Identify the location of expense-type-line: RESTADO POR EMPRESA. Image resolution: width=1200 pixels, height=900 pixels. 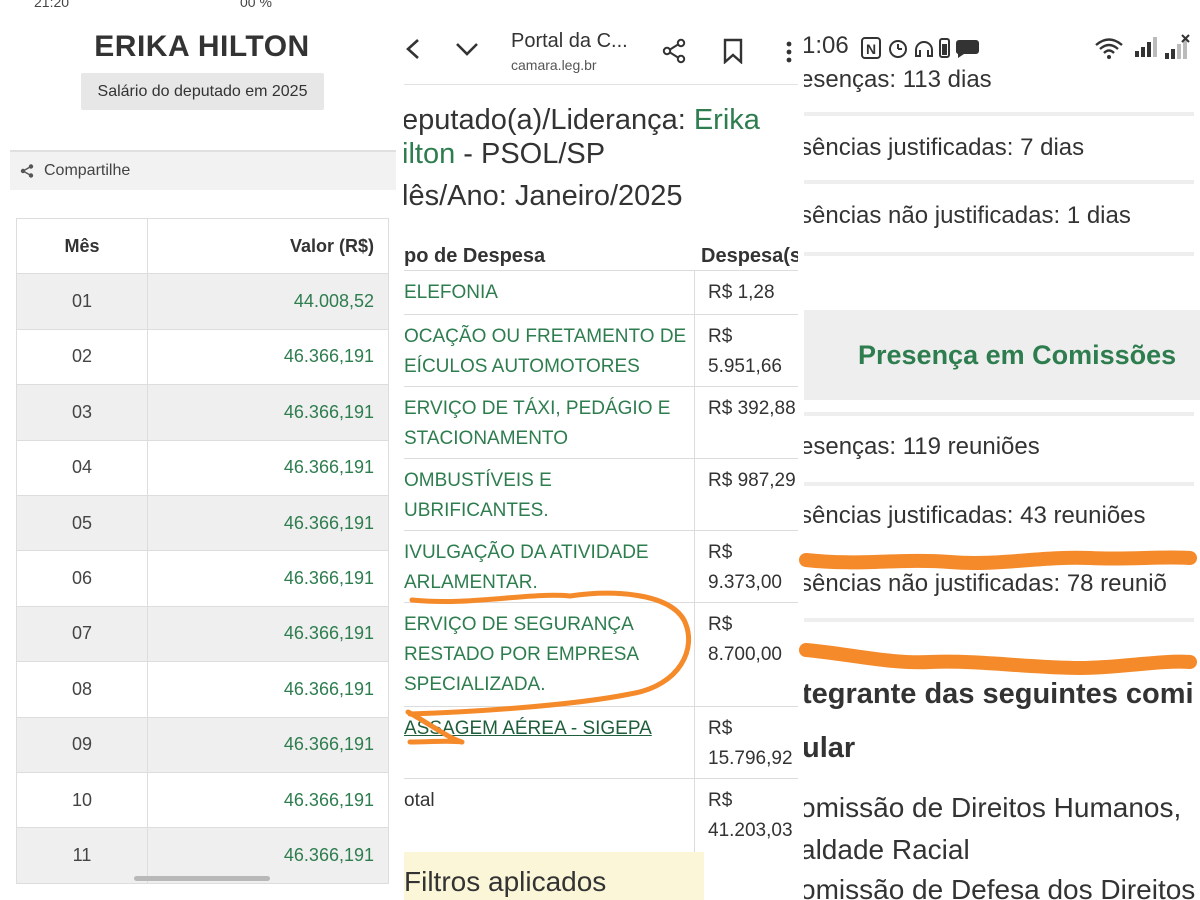
(522, 654).